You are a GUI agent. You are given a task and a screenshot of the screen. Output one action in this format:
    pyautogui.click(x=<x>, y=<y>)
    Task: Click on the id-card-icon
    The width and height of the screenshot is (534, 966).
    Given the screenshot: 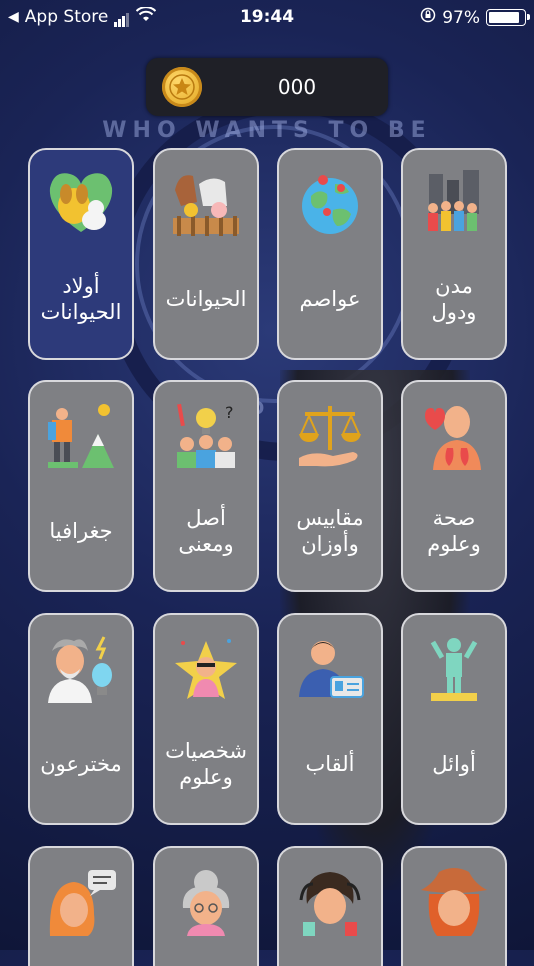 What is the action you would take?
    pyautogui.click(x=331, y=669)
    